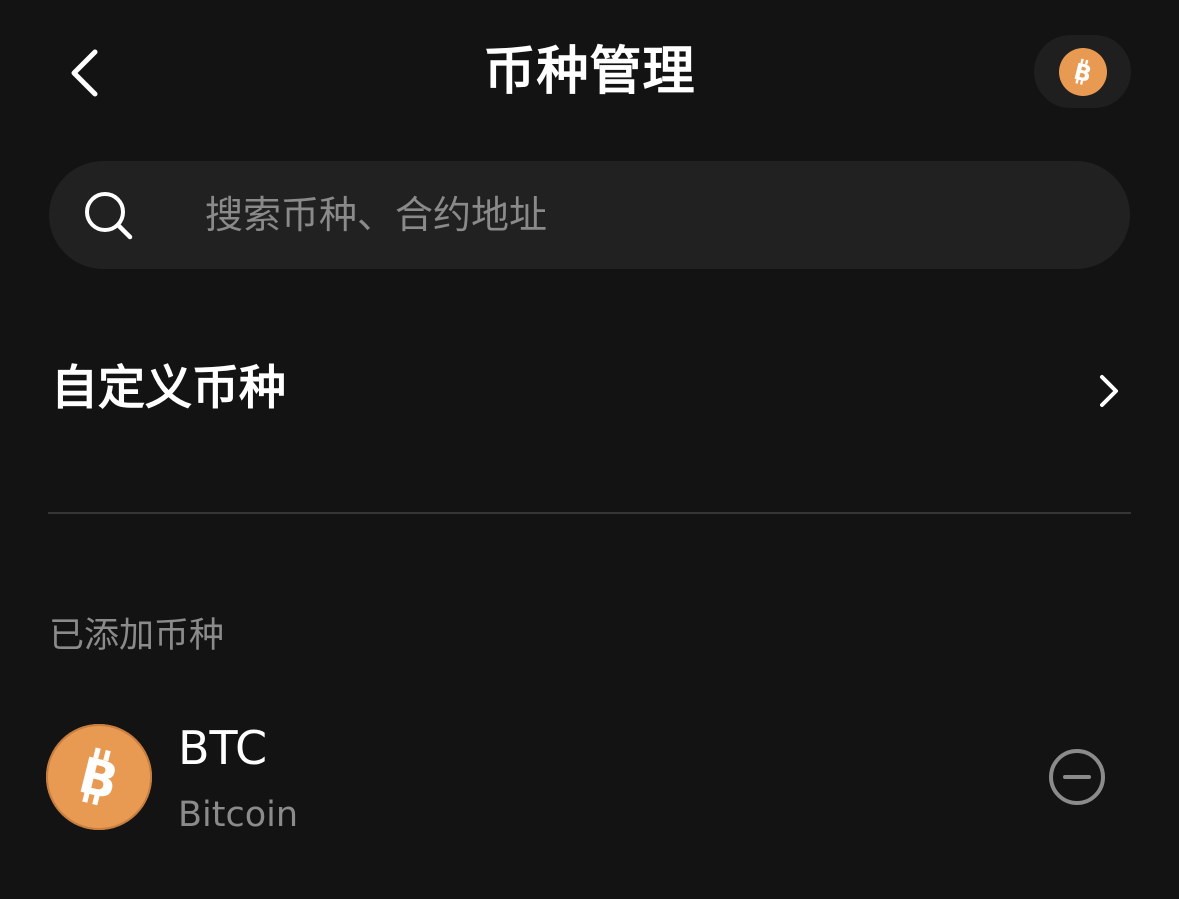 This screenshot has width=1179, height=899. I want to click on minus-circle-icon, so click(1077, 777).